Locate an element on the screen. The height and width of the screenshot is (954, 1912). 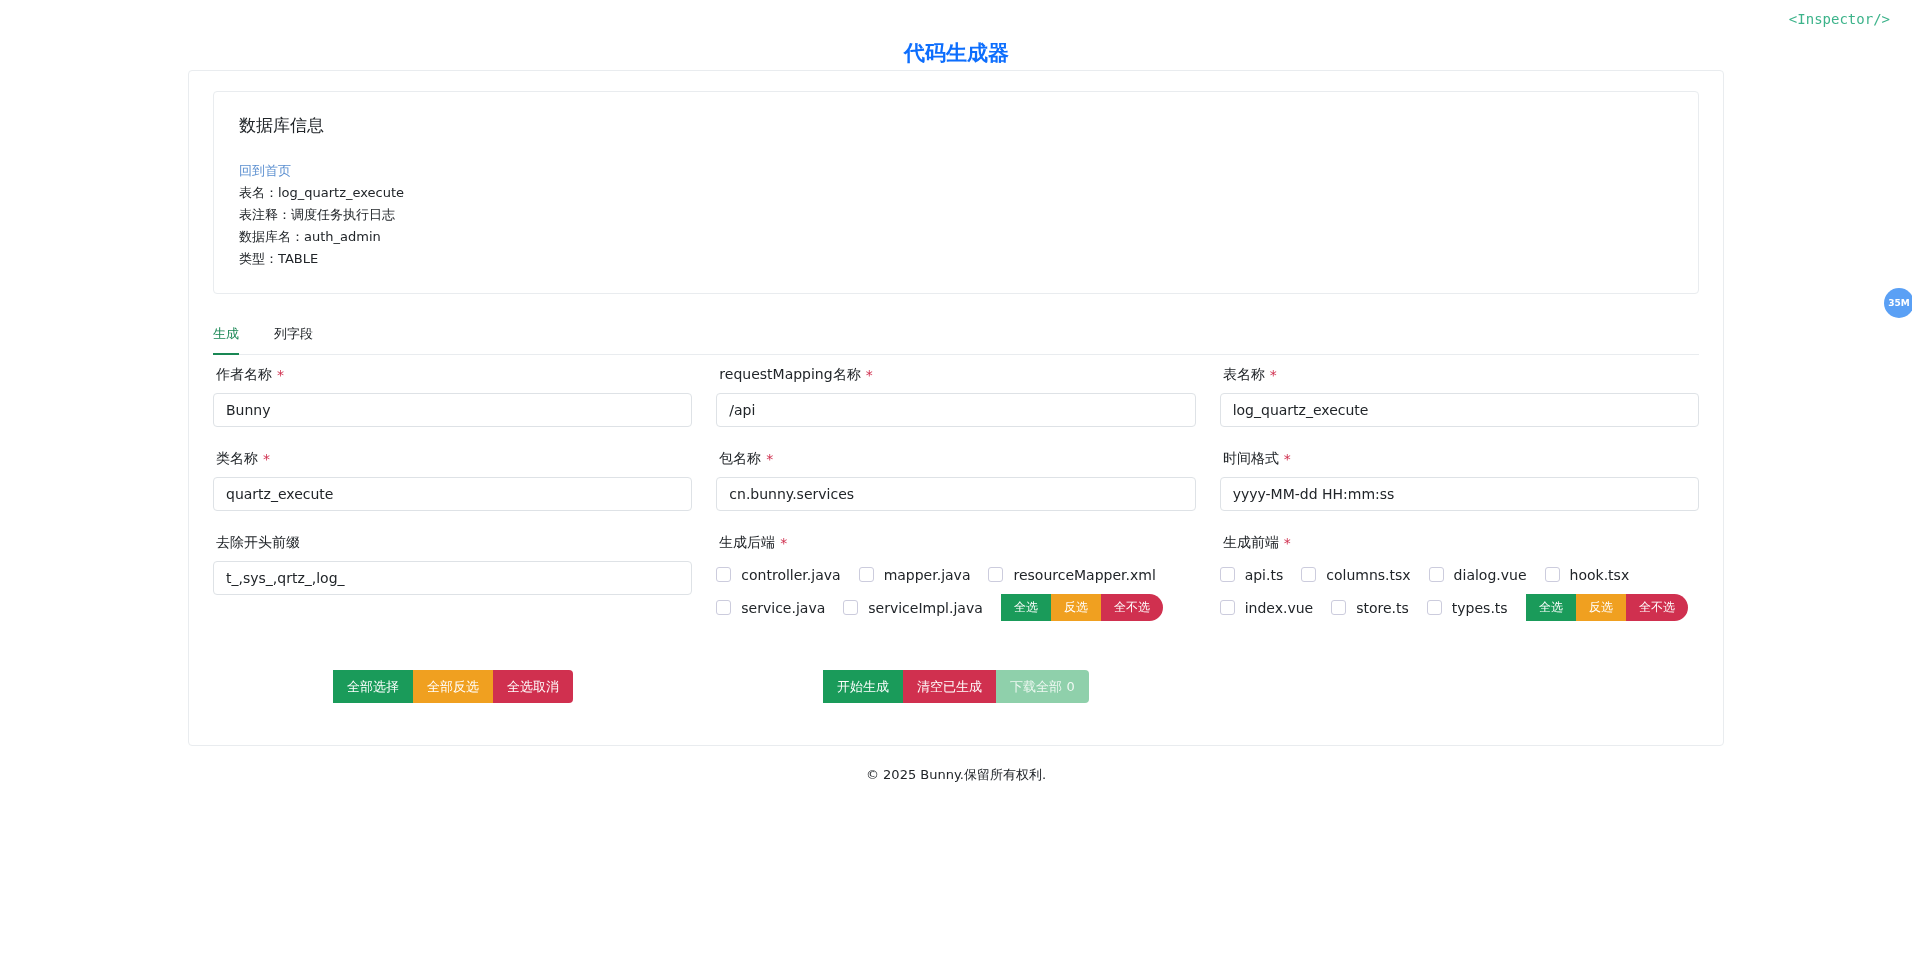
tab: 列字段 is located at coordinates (293, 335).